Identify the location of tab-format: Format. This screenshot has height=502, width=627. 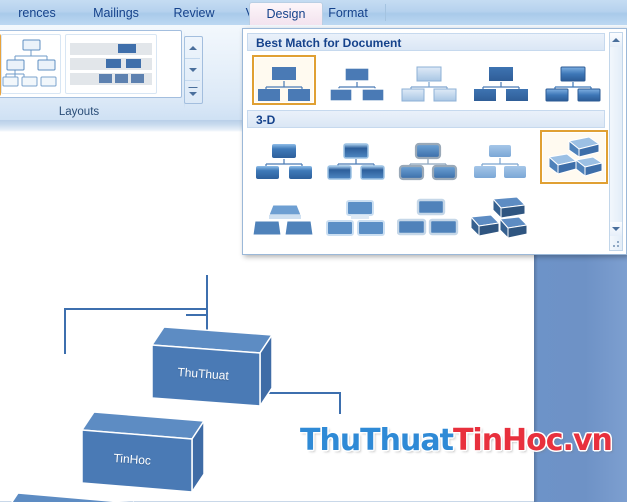
(348, 13).